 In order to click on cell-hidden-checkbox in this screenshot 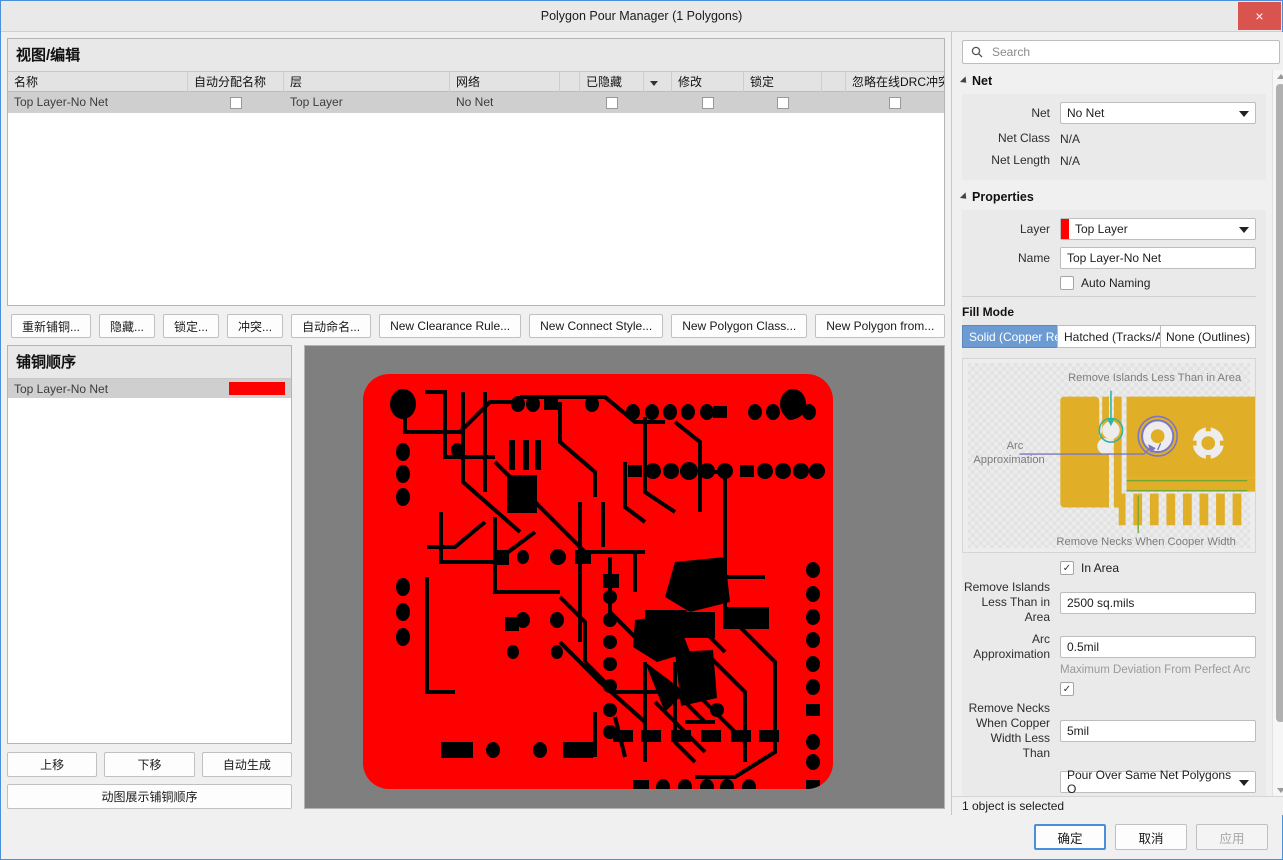, I will do `click(612, 102)`.